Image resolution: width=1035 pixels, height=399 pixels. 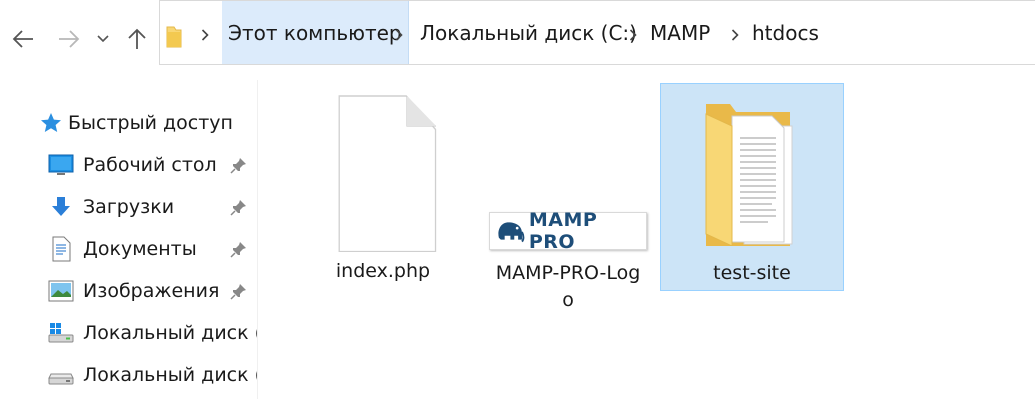 I want to click on desktop-icon, so click(x=61, y=165).